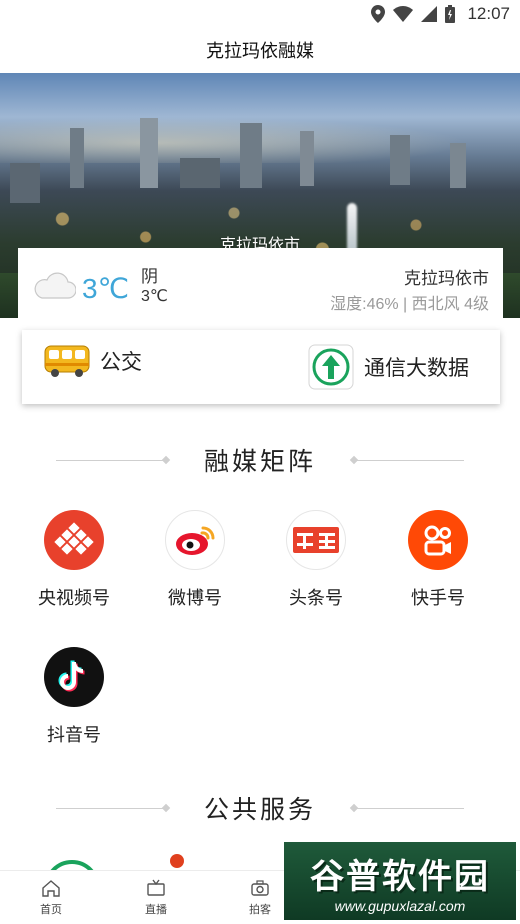  Describe the element at coordinates (316, 540) in the screenshot. I see `toutiao-icon` at that location.